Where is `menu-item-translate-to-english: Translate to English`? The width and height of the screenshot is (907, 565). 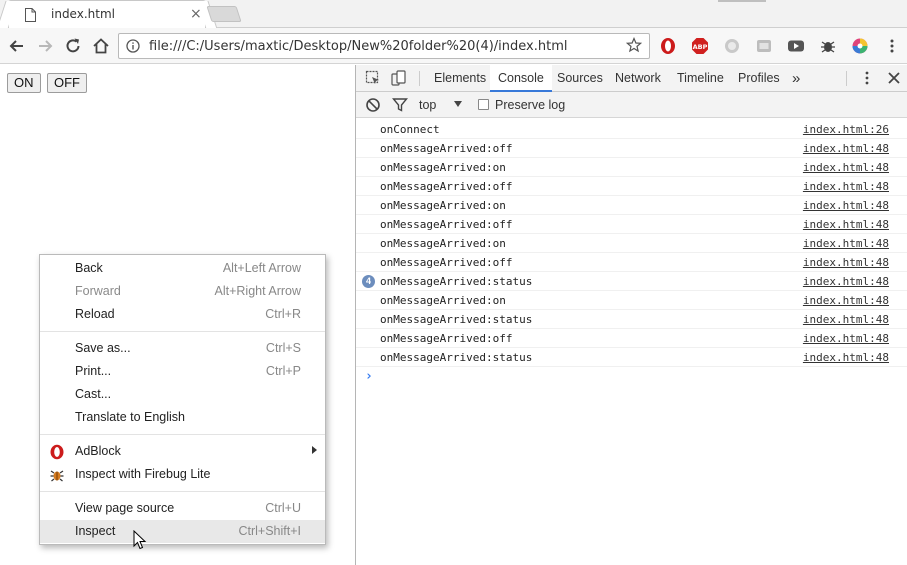 menu-item-translate-to-english: Translate to English is located at coordinates (182, 417).